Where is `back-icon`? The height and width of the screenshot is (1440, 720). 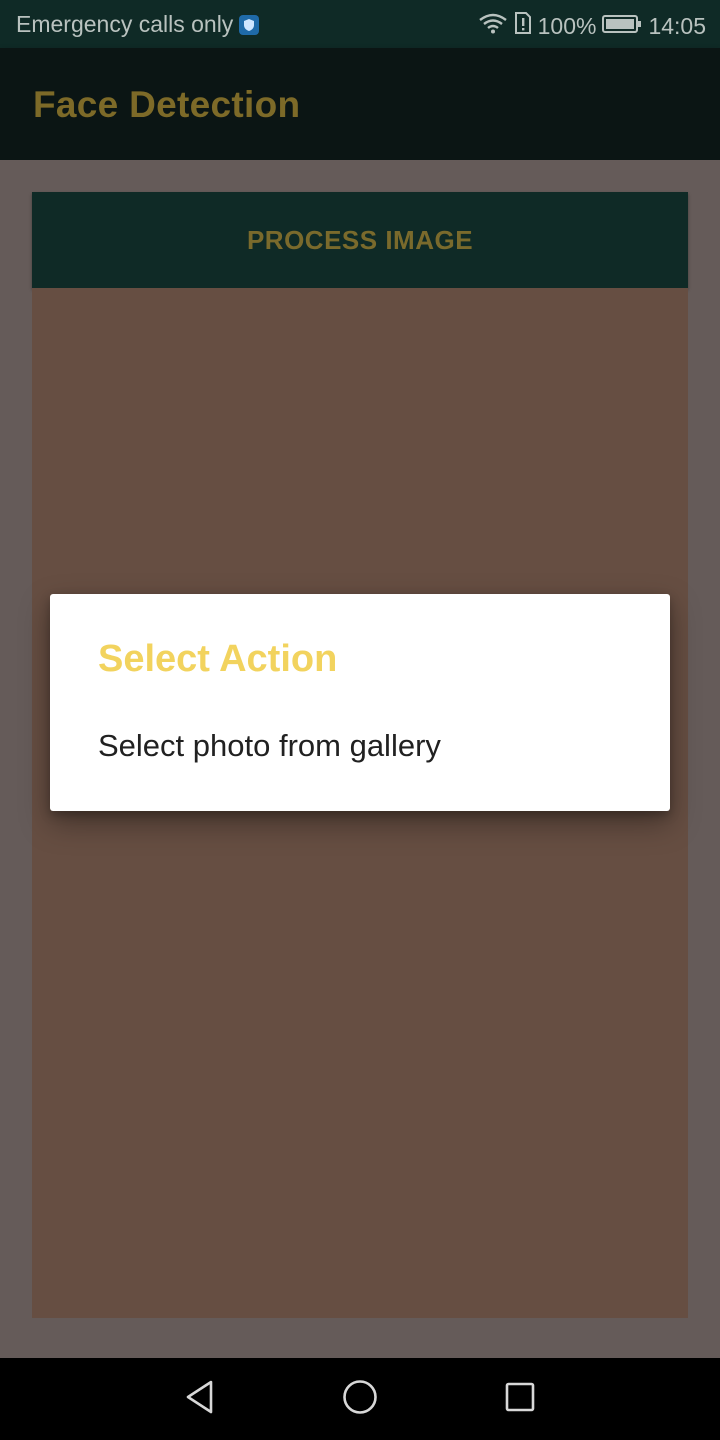 back-icon is located at coordinates (200, 1399).